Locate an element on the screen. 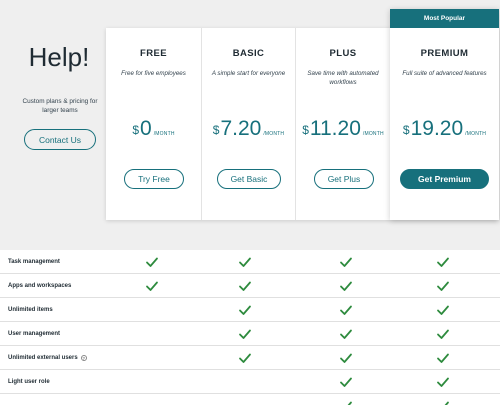  feature-label-text: Unlimited external users is located at coordinates (43, 358).